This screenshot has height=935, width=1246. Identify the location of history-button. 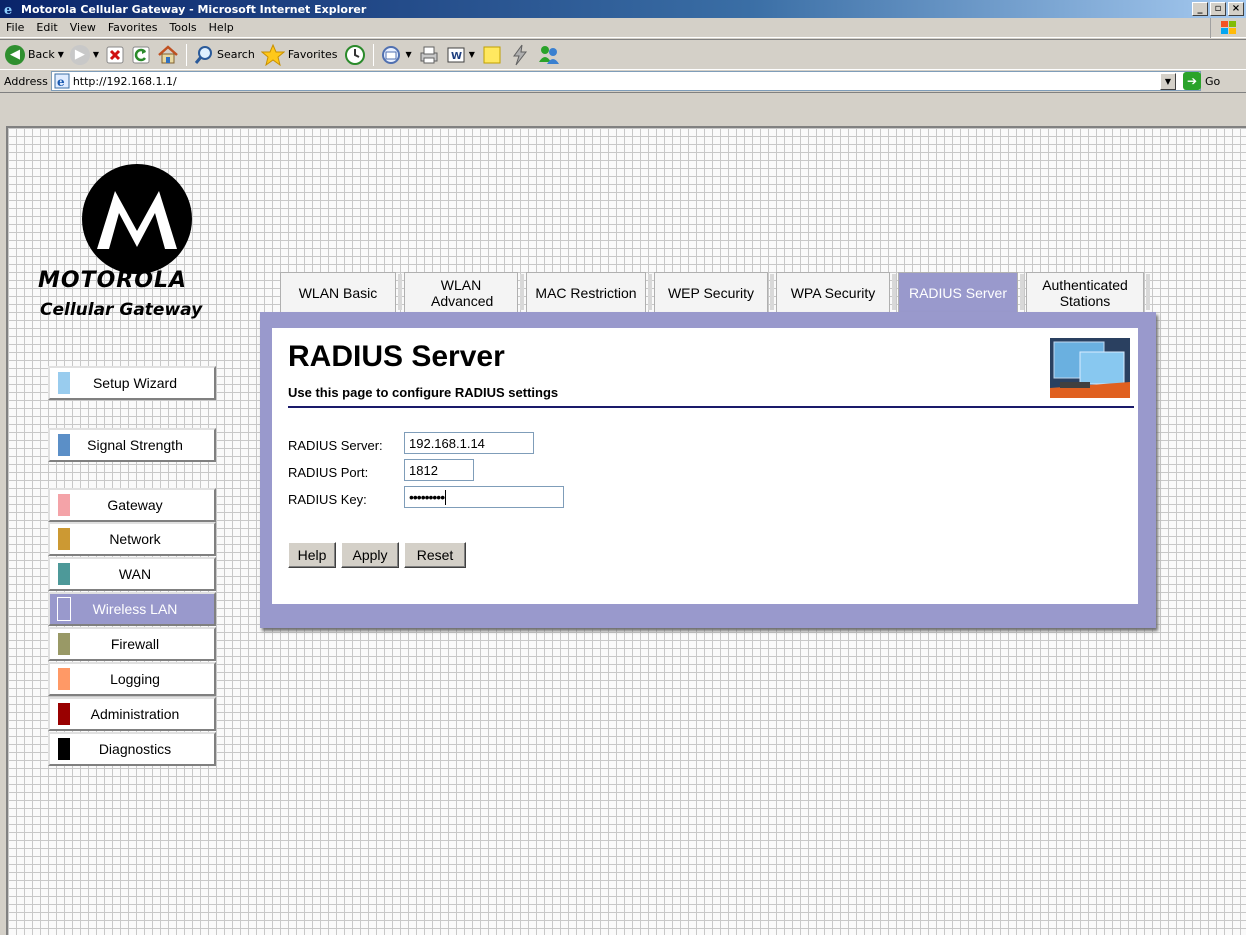
(355, 55).